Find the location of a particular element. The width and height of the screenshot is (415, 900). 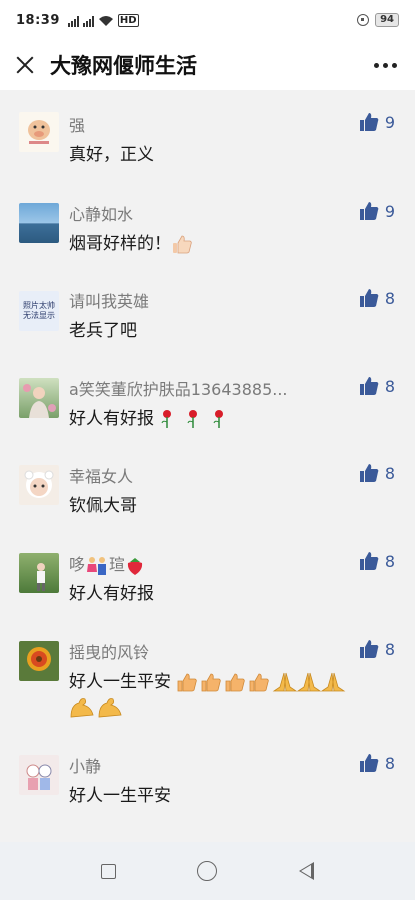

comment-text: 真好，正义 is located at coordinates (111, 155).